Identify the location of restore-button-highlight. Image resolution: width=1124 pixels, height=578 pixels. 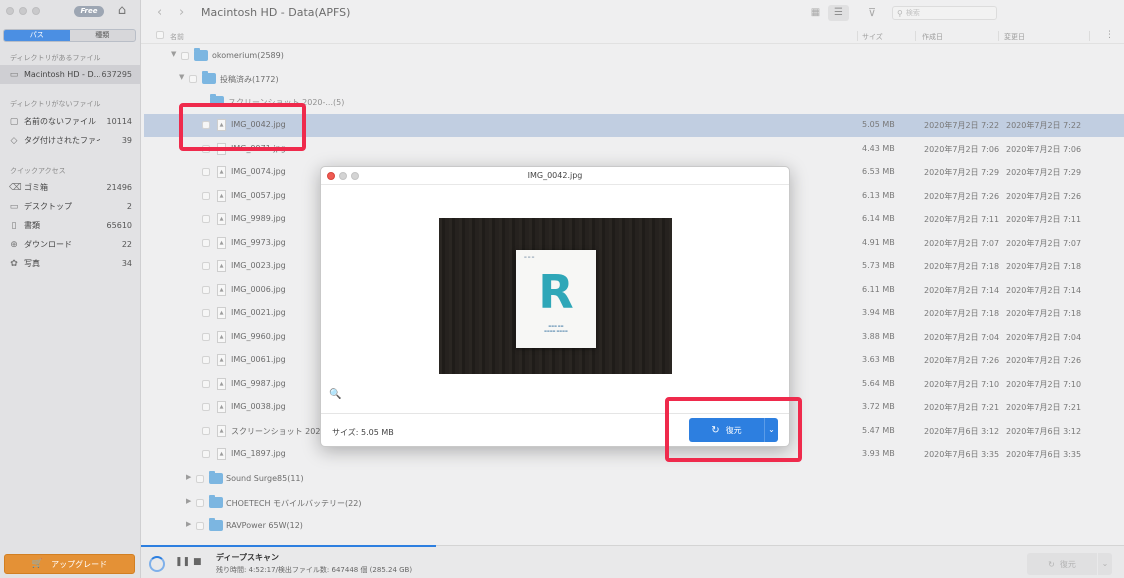
(733, 429).